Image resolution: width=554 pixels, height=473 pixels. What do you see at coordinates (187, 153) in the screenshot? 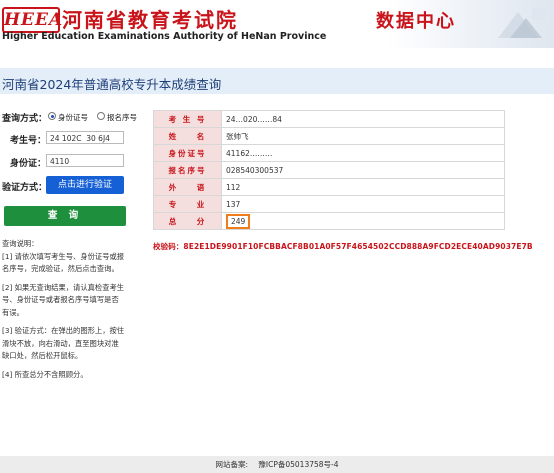
I see `row-key: 身份证号` at bounding box center [187, 153].